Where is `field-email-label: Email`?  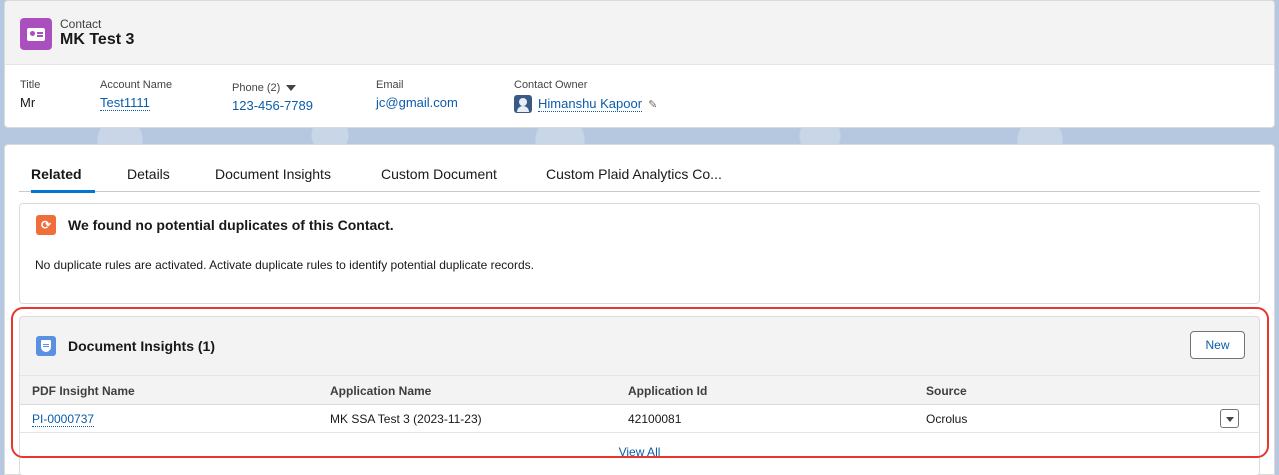
field-email-label: Email is located at coordinates (390, 85).